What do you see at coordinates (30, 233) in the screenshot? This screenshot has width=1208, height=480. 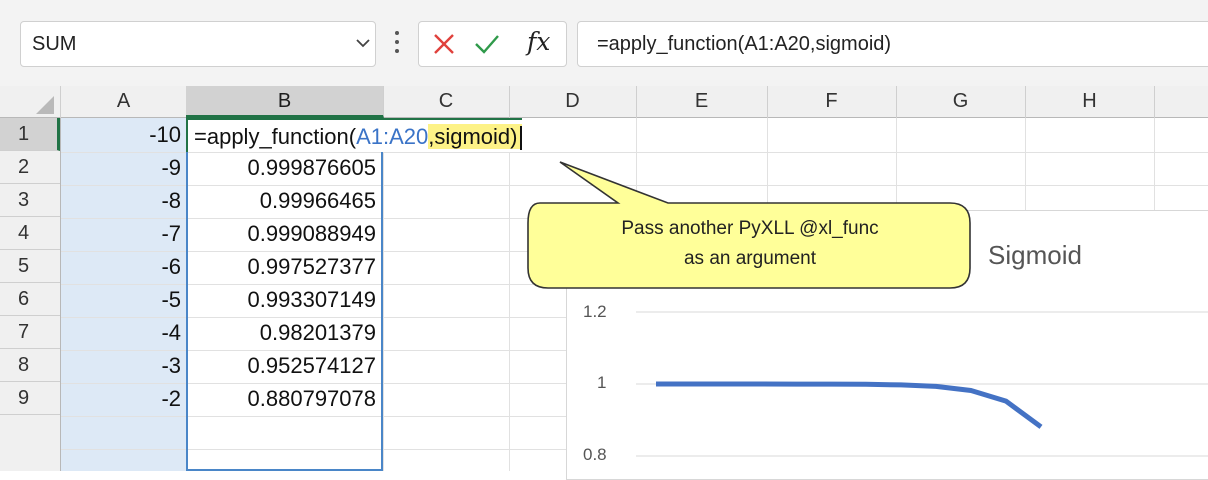 I see `row-header-4: 4` at bounding box center [30, 233].